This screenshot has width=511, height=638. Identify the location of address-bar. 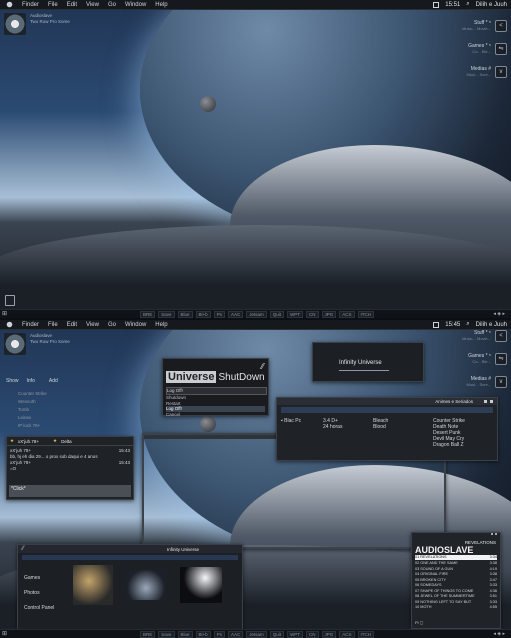
(130, 557).